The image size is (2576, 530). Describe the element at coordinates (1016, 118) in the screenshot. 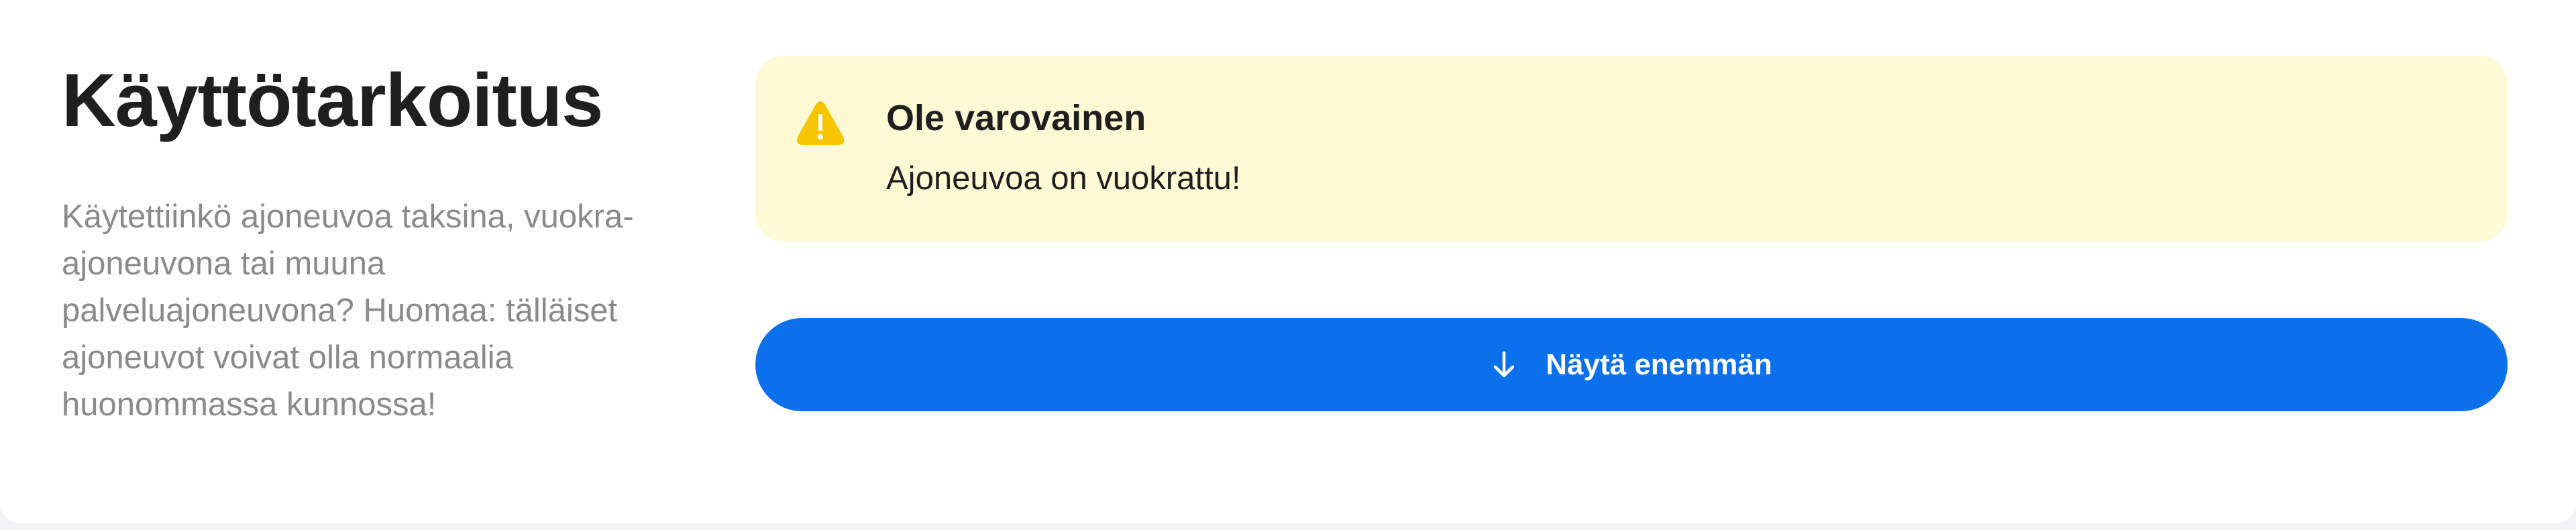

I see `warning-title: Ole varovainen` at that location.